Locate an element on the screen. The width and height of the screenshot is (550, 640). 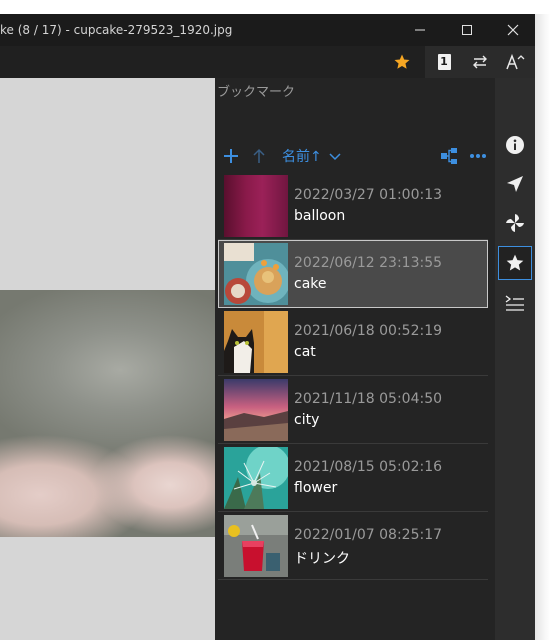
font-size-button is located at coordinates (515, 62).